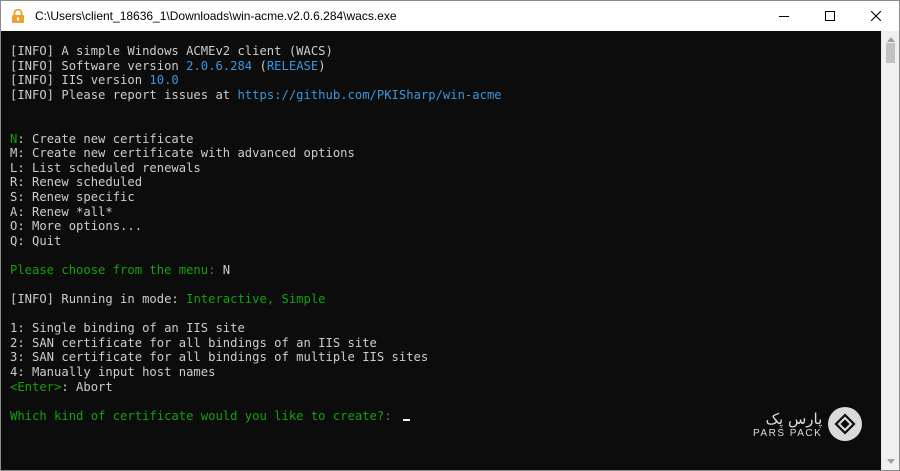 This screenshot has height=471, width=900. Describe the element at coordinates (256, 270) in the screenshot. I see `console-line: Please choose from the menu: N` at that location.